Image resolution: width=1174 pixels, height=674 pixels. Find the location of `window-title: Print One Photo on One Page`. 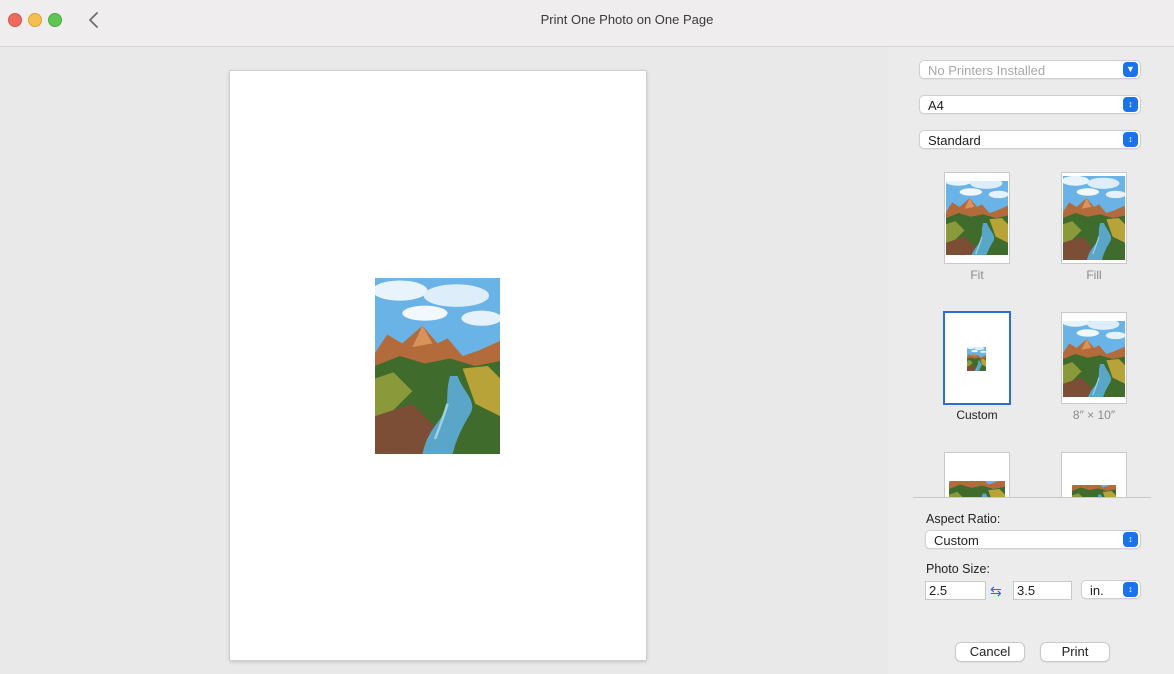

window-title: Print One Photo on One Page is located at coordinates (627, 19).